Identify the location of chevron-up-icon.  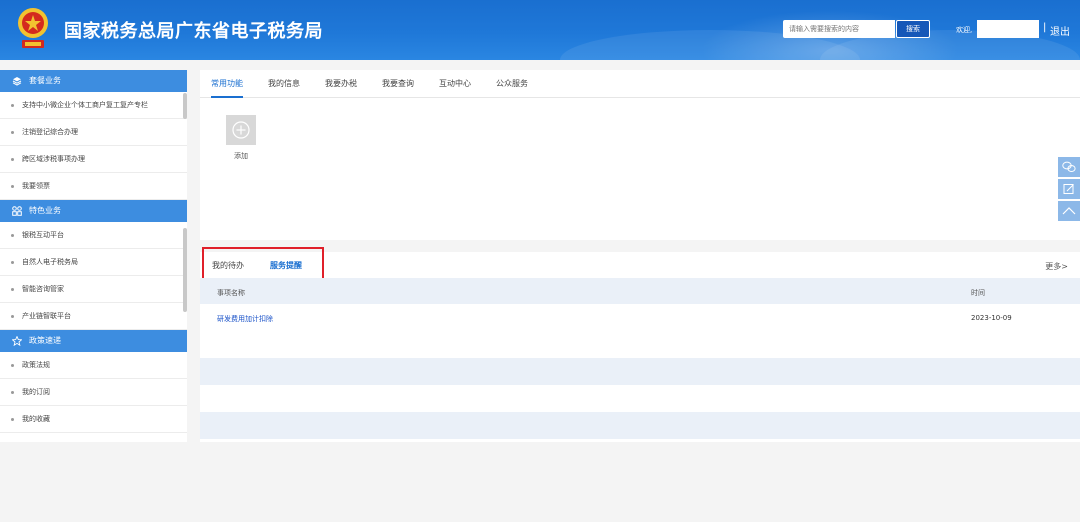
(1069, 211).